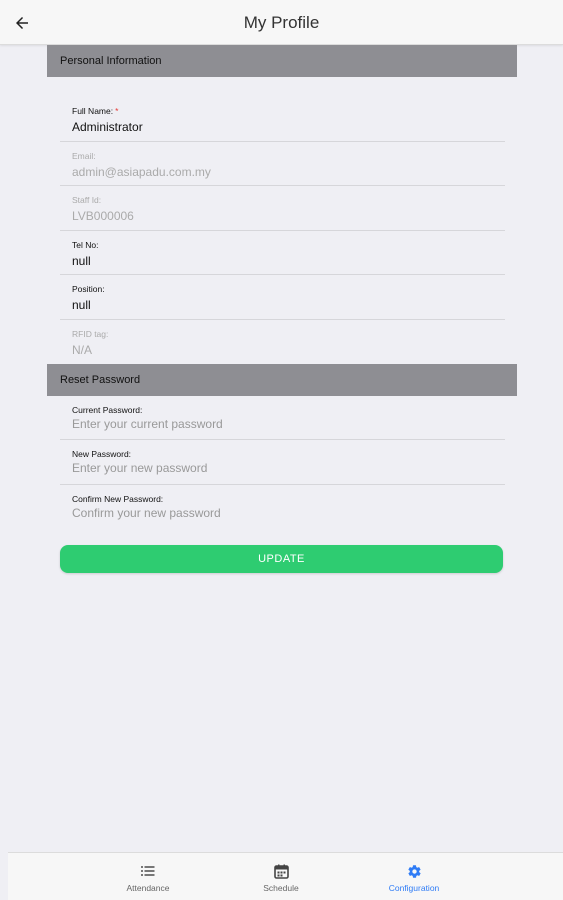 The height and width of the screenshot is (900, 563). Describe the element at coordinates (281, 888) in the screenshot. I see `tab-schedule-label: Schedule` at that location.